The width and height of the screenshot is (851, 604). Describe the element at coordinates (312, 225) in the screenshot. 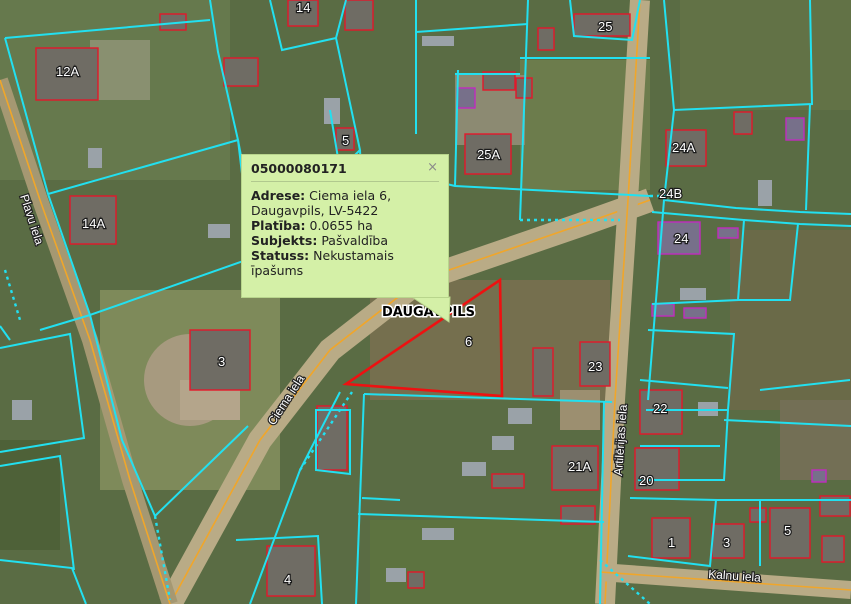

I see `popup-field-area: Platība: 0.0655 ha` at that location.